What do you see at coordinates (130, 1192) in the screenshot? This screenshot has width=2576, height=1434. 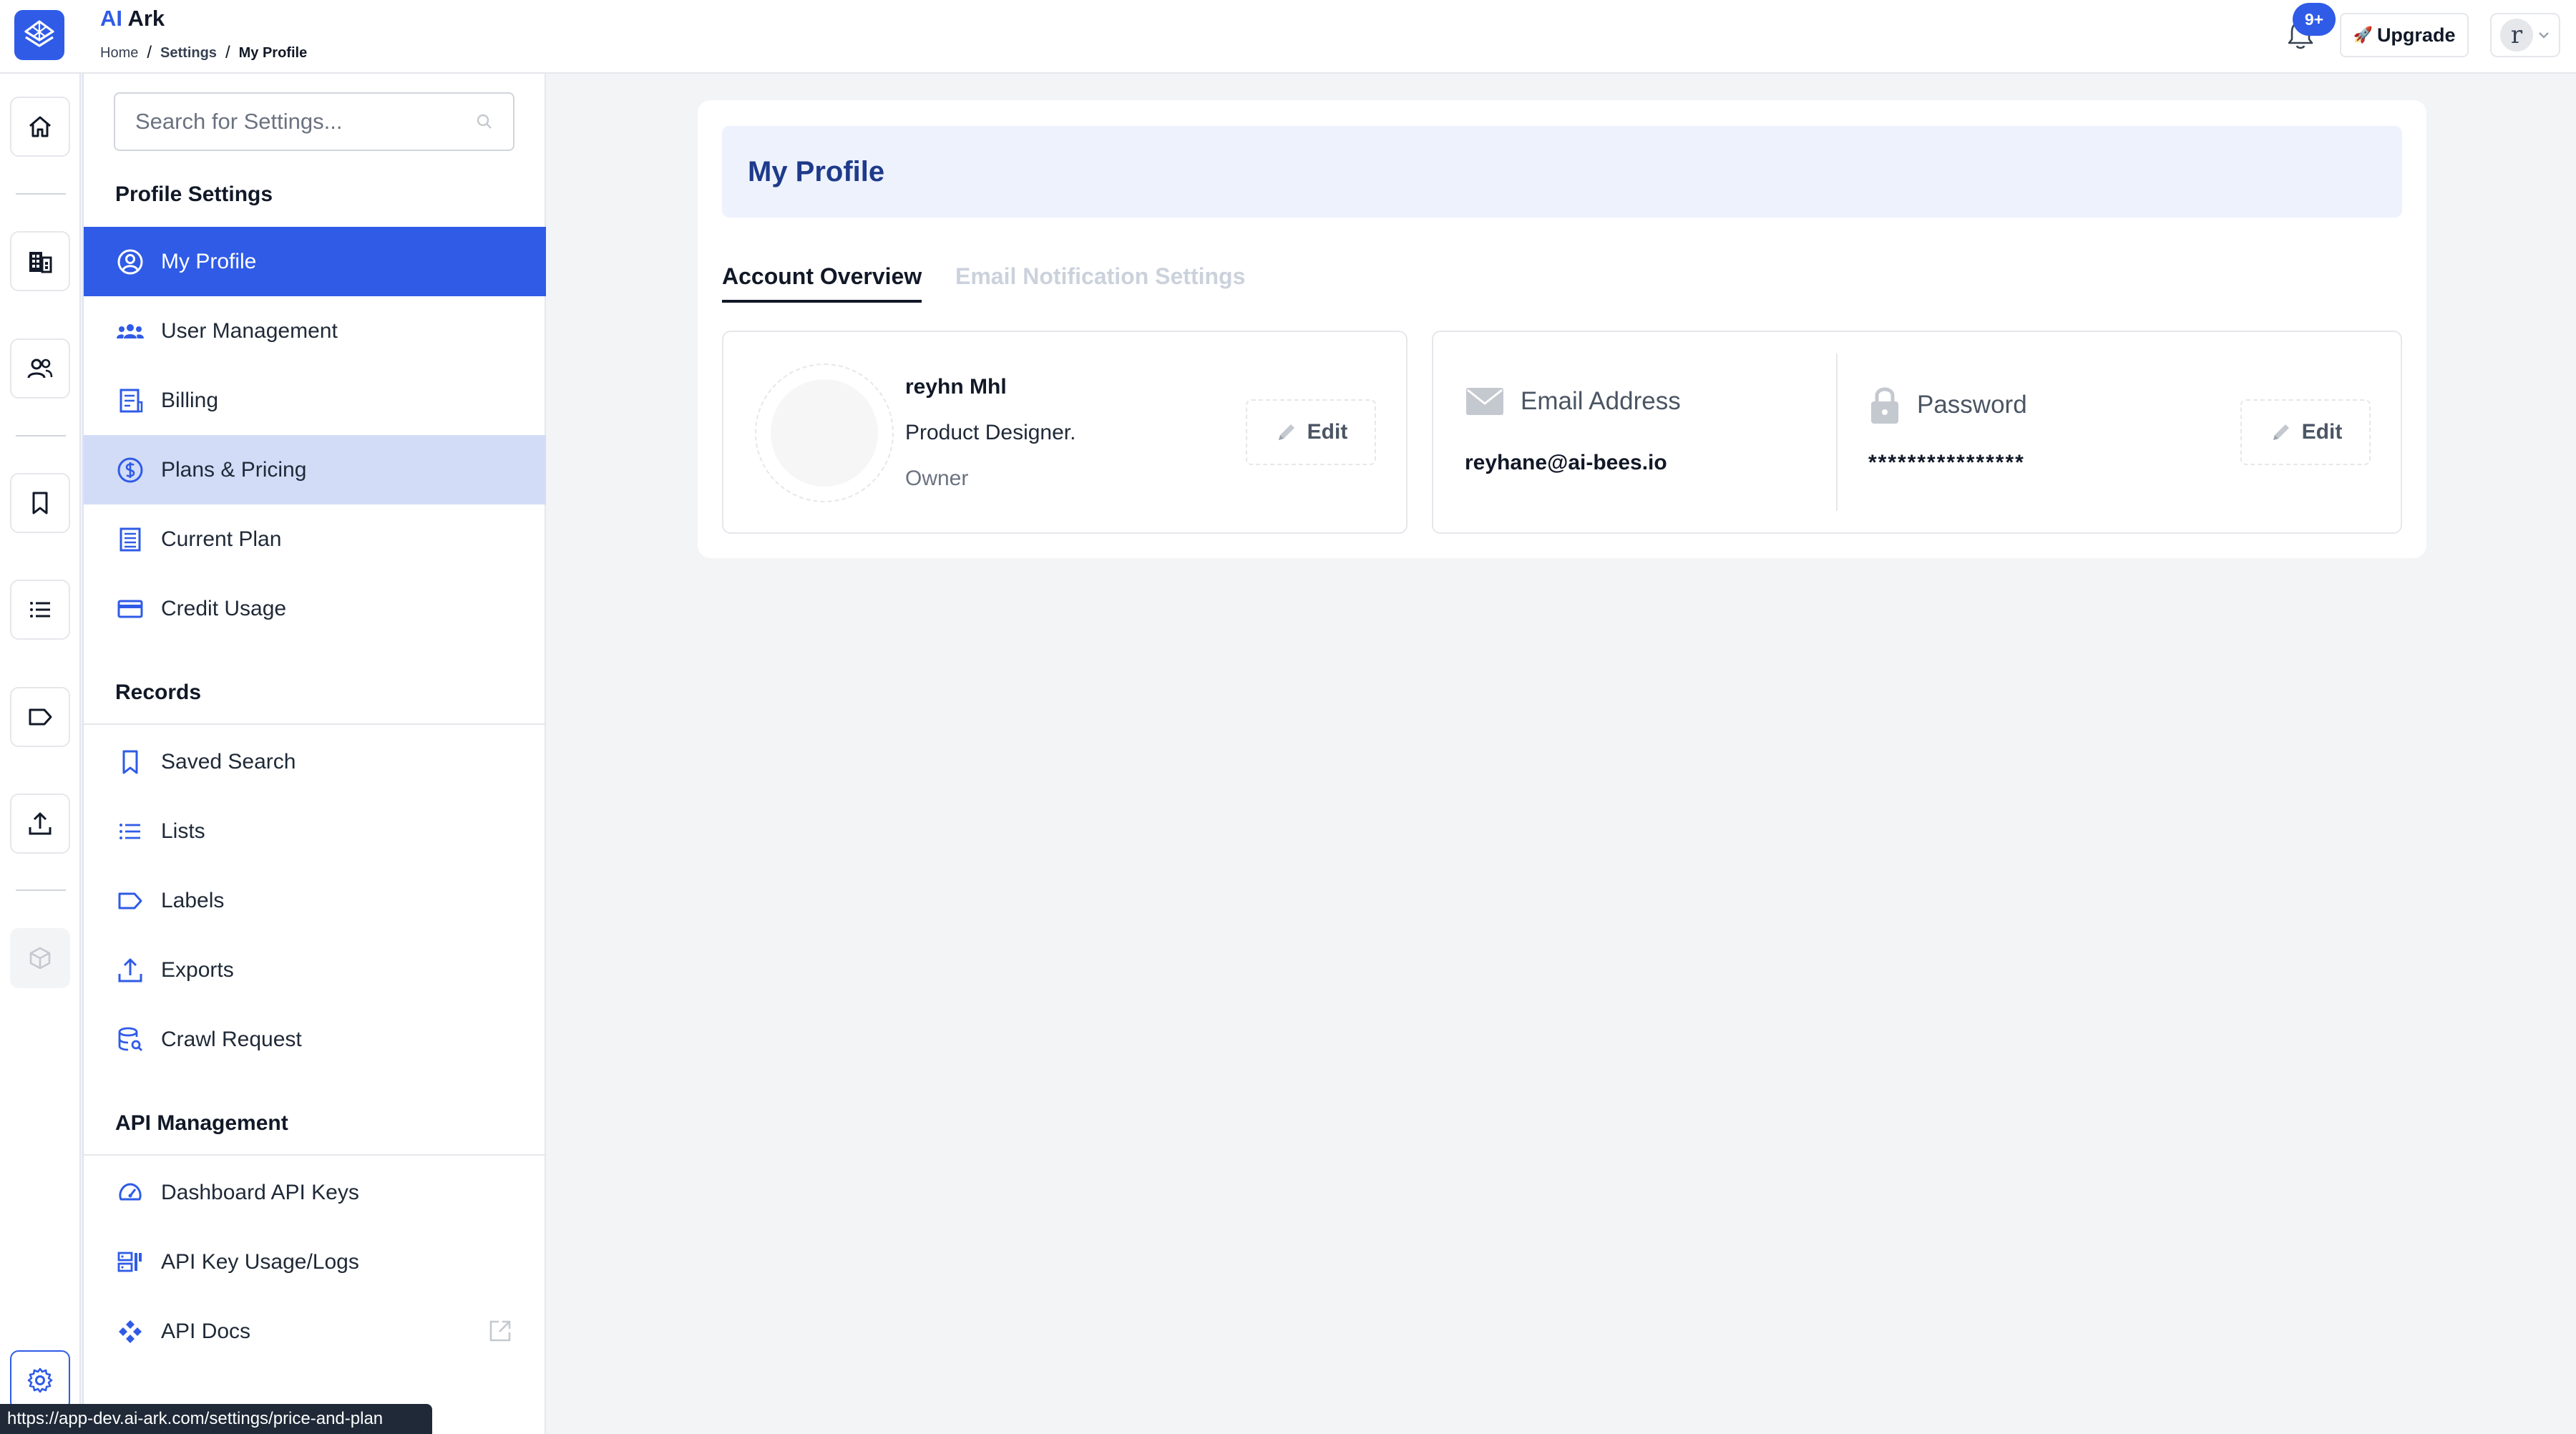 I see `speedometer-icon` at bounding box center [130, 1192].